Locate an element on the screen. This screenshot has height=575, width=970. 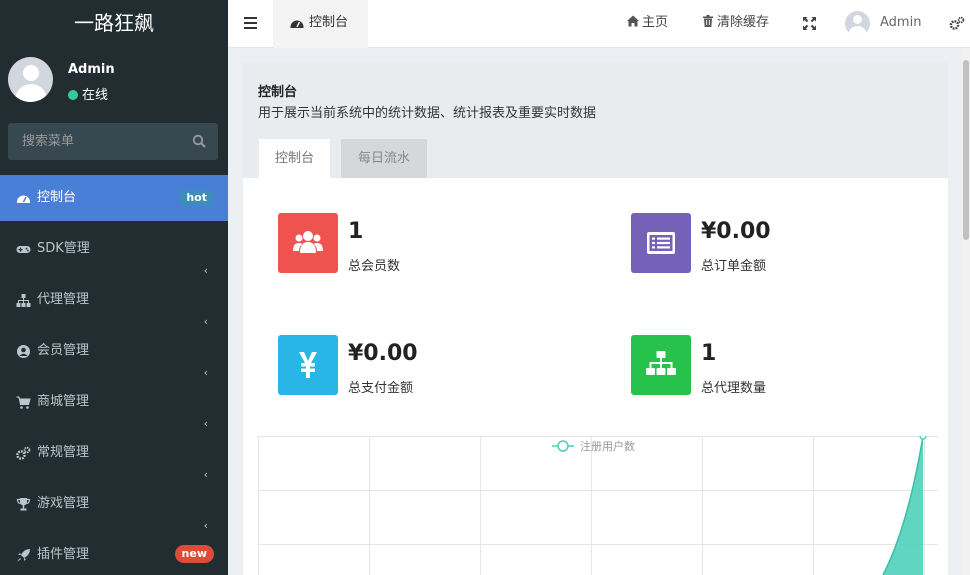
menu-toggle-icon is located at coordinates (250, 23).